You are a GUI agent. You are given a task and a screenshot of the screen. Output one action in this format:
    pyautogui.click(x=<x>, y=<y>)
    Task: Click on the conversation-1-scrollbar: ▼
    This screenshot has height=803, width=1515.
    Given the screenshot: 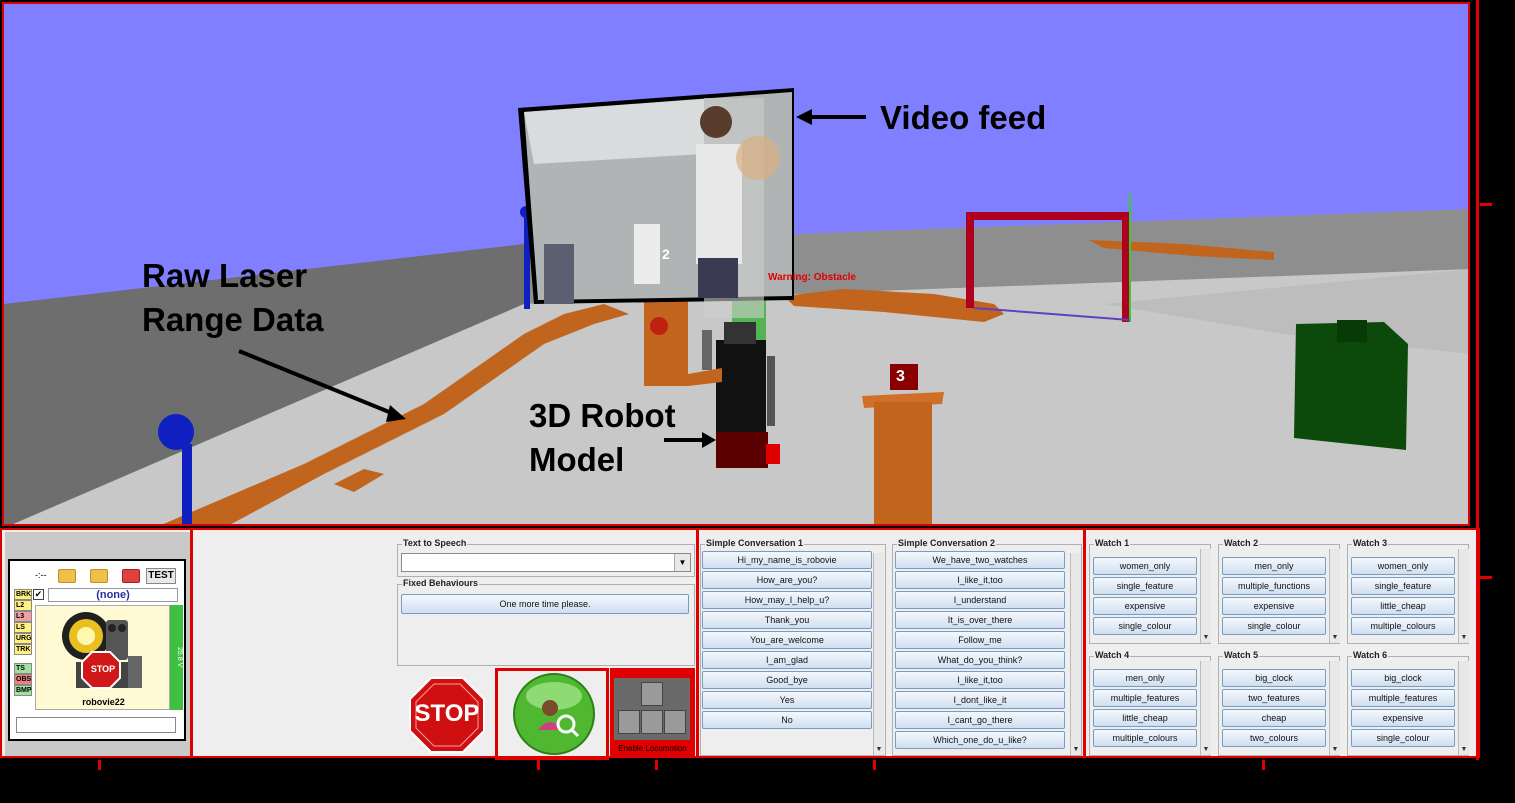 What is the action you would take?
    pyautogui.click(x=878, y=654)
    